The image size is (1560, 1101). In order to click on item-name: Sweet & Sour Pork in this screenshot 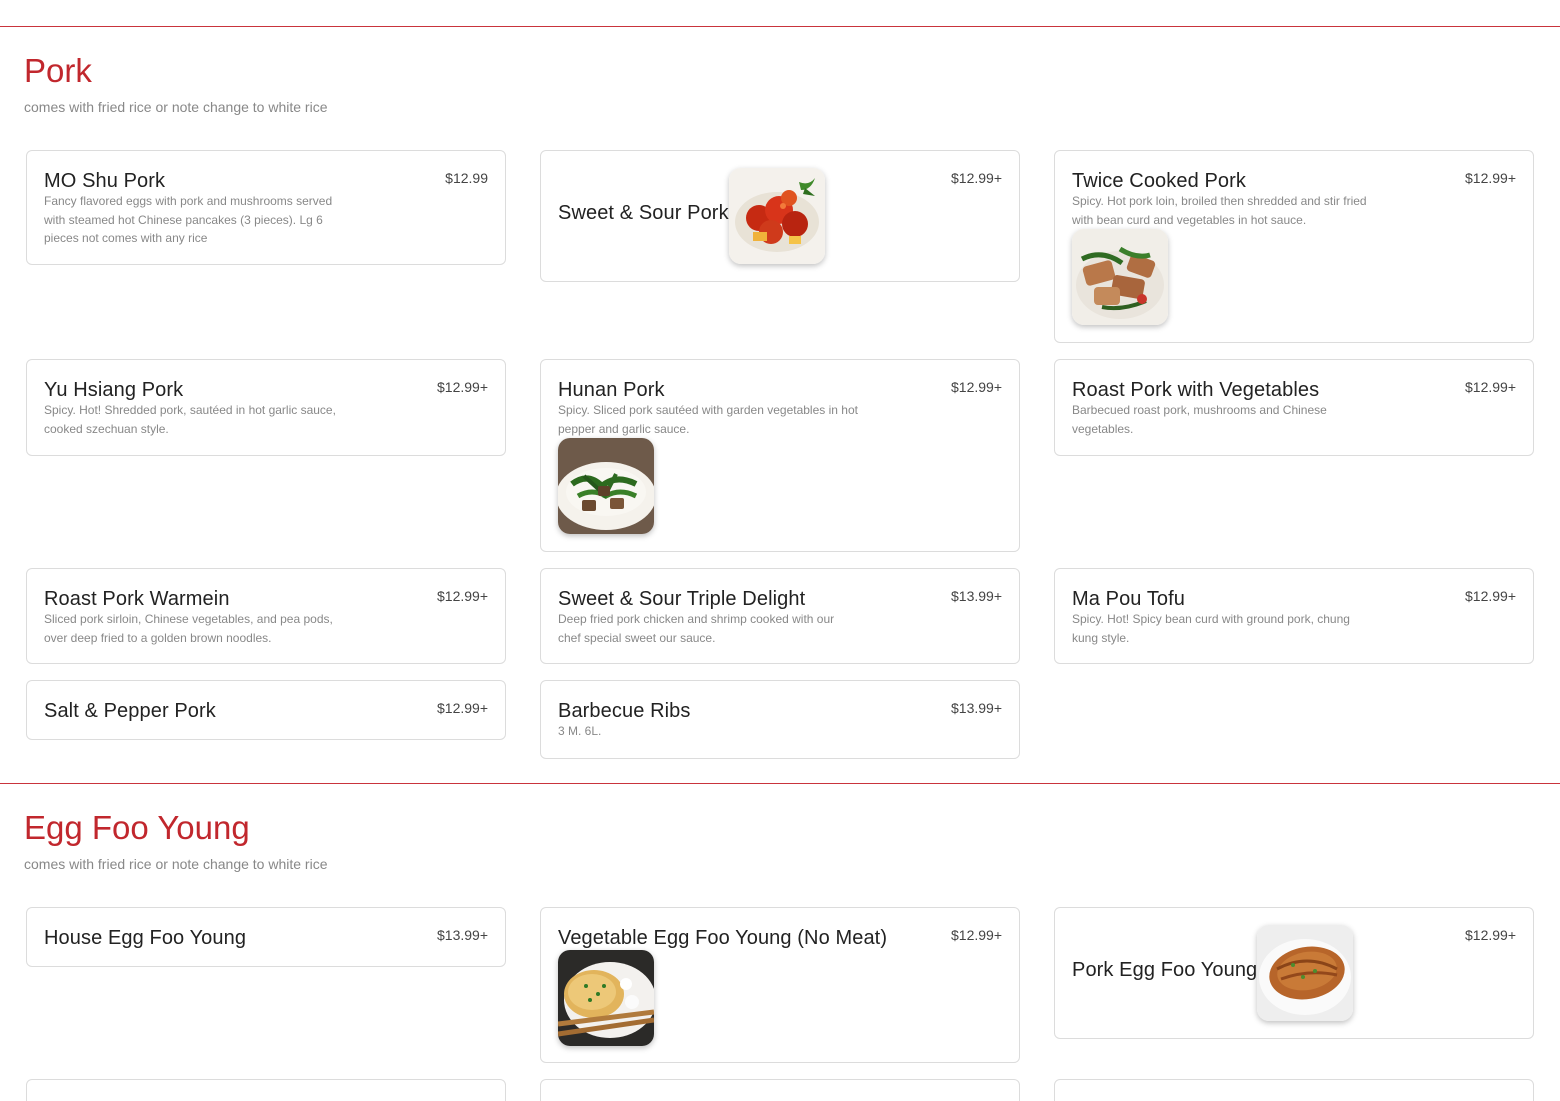, I will do `click(643, 213)`.